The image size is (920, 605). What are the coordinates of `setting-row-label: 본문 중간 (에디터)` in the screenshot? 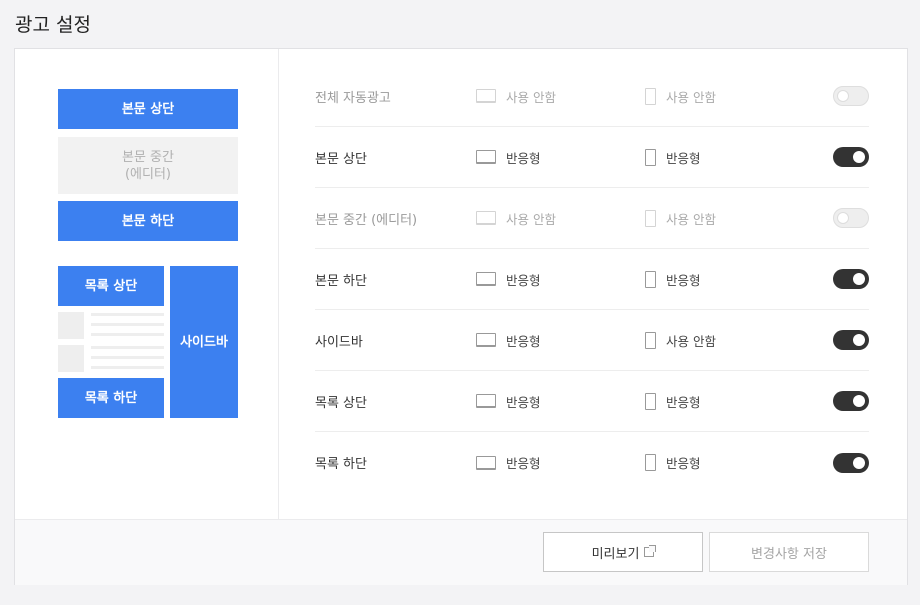 It's located at (366, 220).